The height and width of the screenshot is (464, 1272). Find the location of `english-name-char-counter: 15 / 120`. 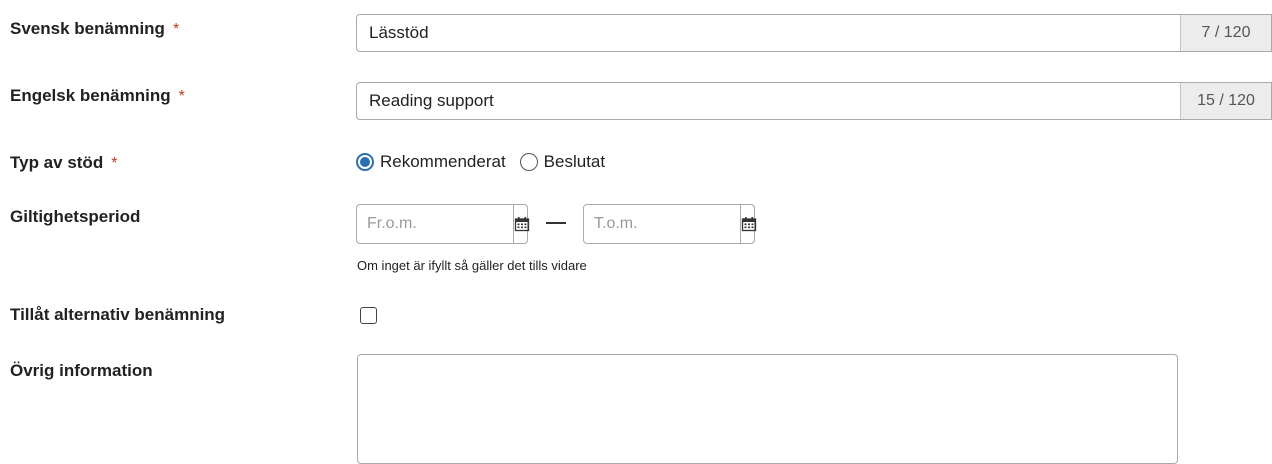

english-name-char-counter: 15 / 120 is located at coordinates (1225, 101).